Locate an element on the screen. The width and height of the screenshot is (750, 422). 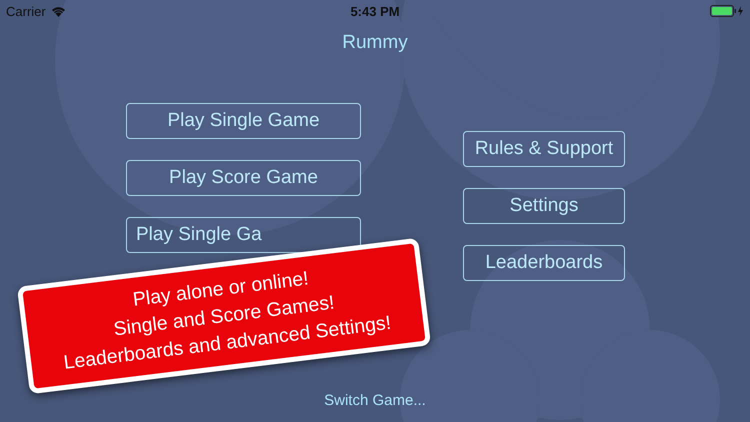
menu-button: Leaderboards is located at coordinates (544, 263).